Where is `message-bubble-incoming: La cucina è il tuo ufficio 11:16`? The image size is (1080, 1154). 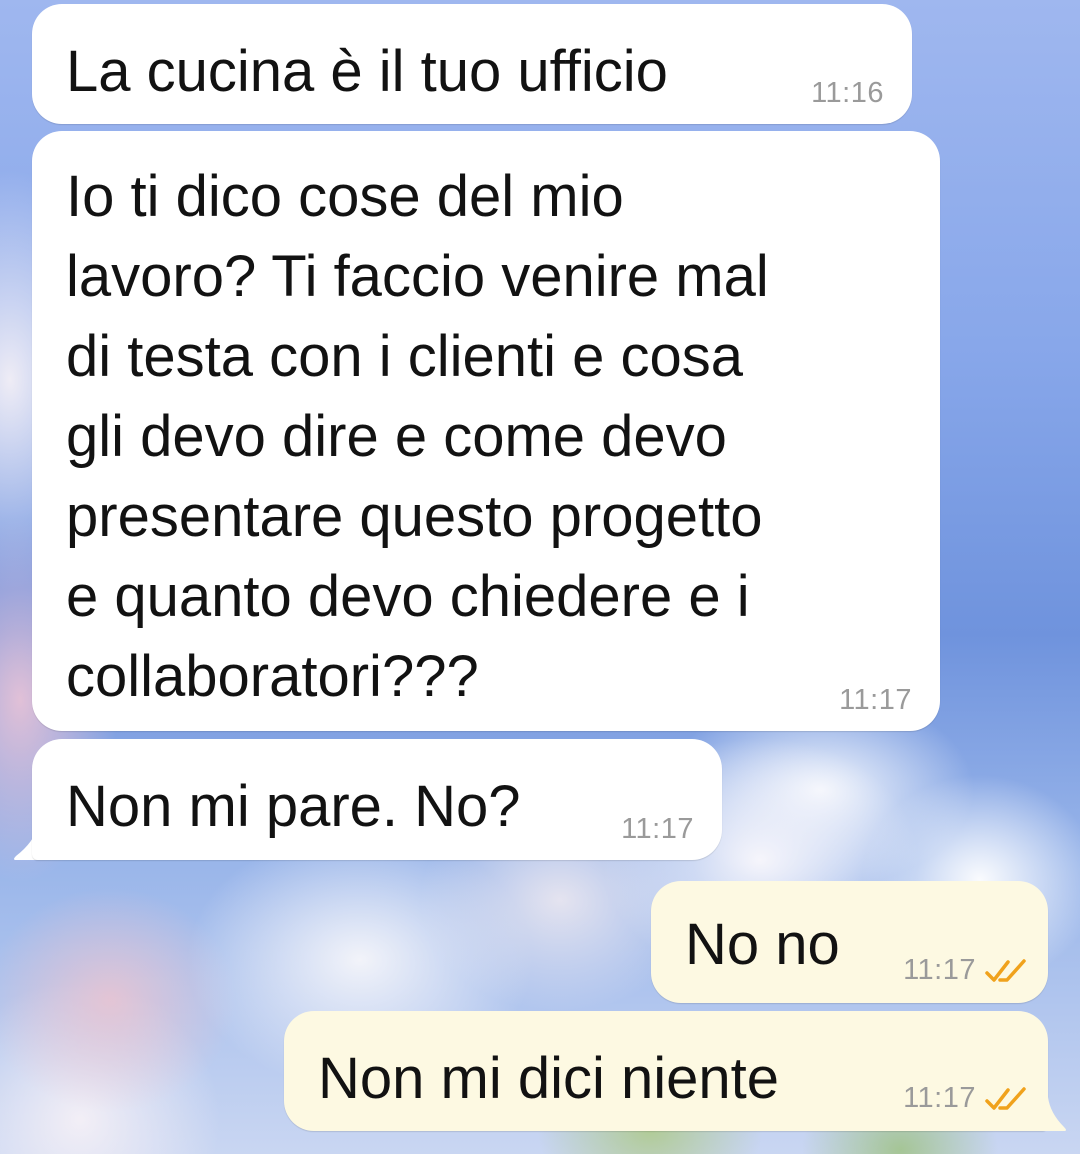
message-bubble-incoming: La cucina è il tuo ufficio 11:16 is located at coordinates (472, 64).